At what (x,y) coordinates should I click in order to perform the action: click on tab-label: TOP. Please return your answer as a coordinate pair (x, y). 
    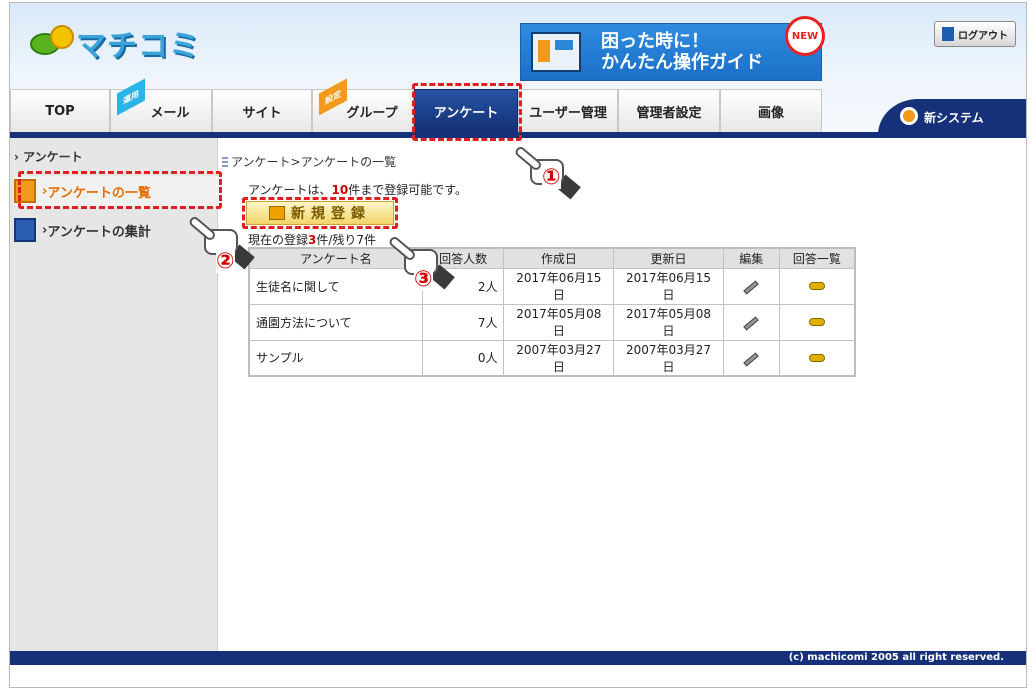
    Looking at the image, I should click on (60, 111).